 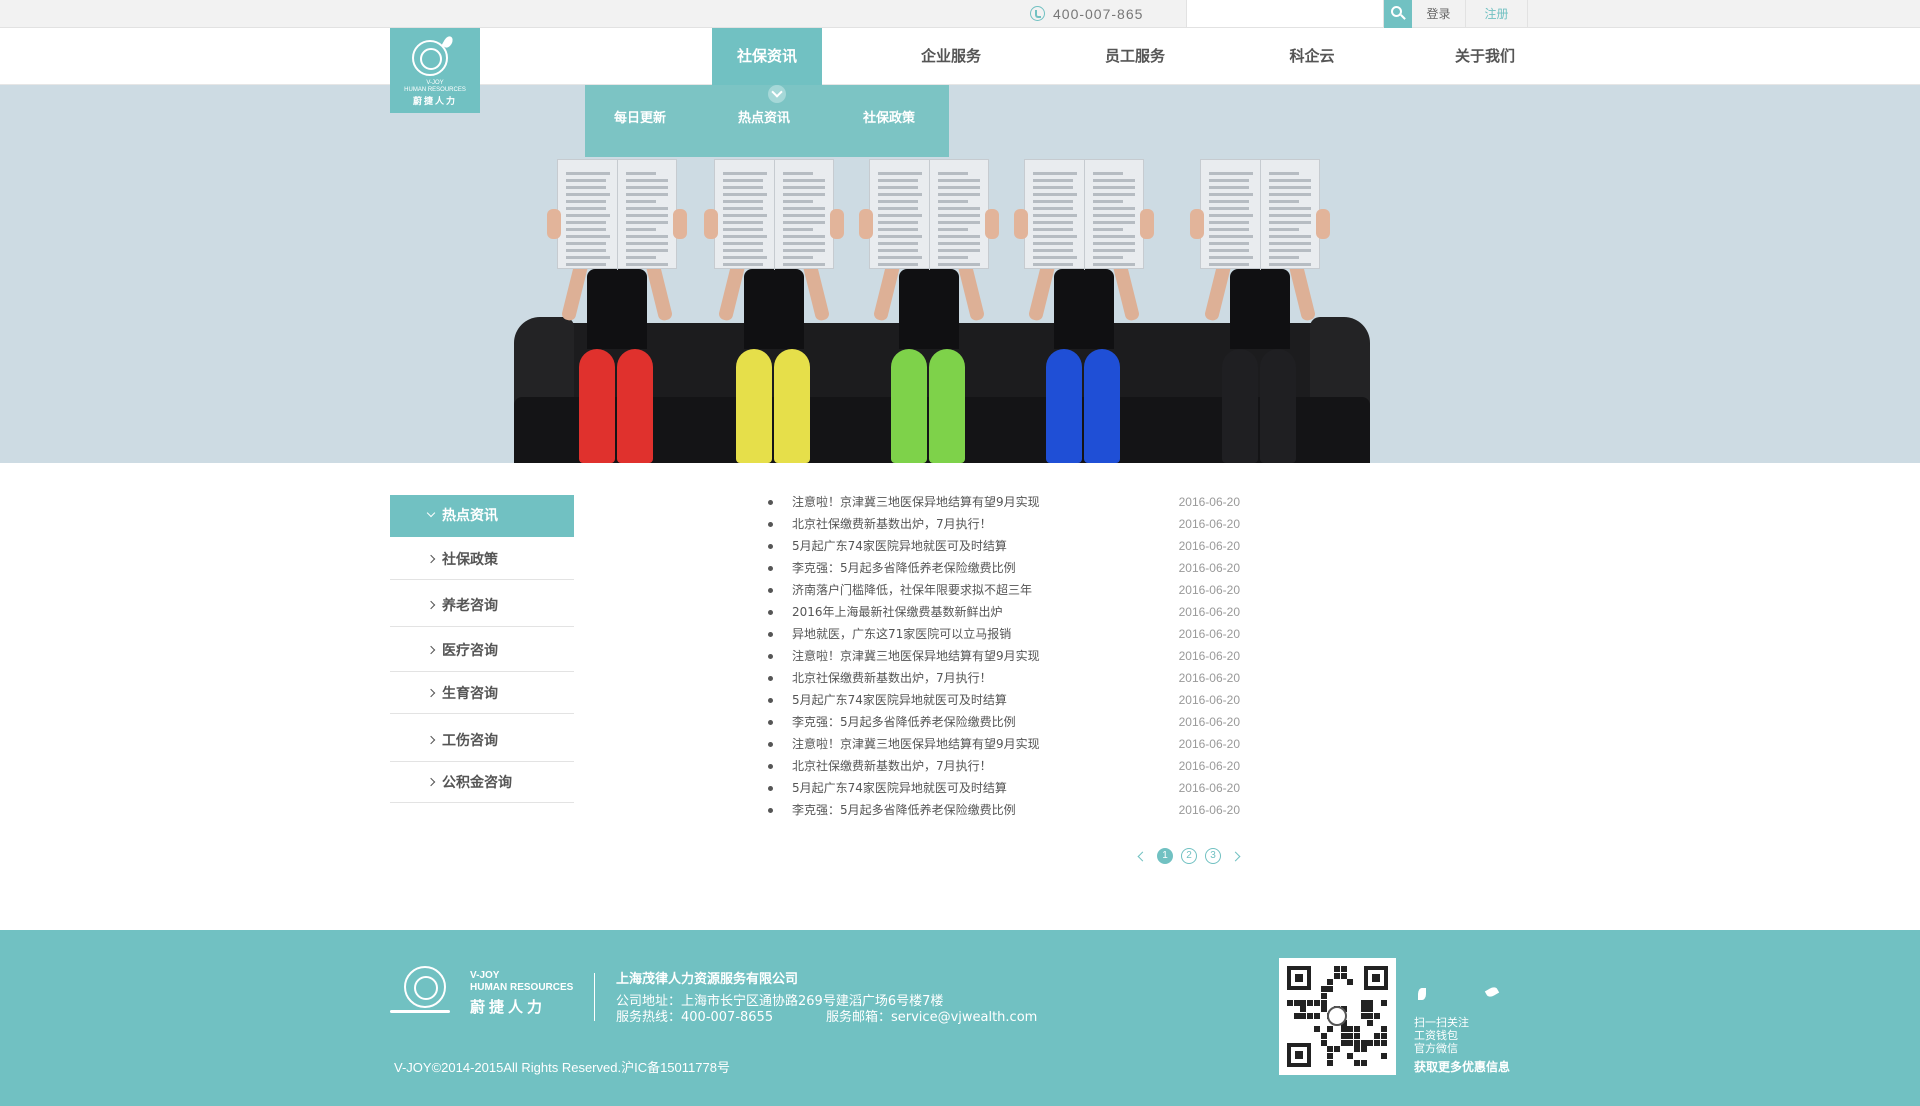 I want to click on sidebar-item-label: 热点资讯, so click(x=470, y=516).